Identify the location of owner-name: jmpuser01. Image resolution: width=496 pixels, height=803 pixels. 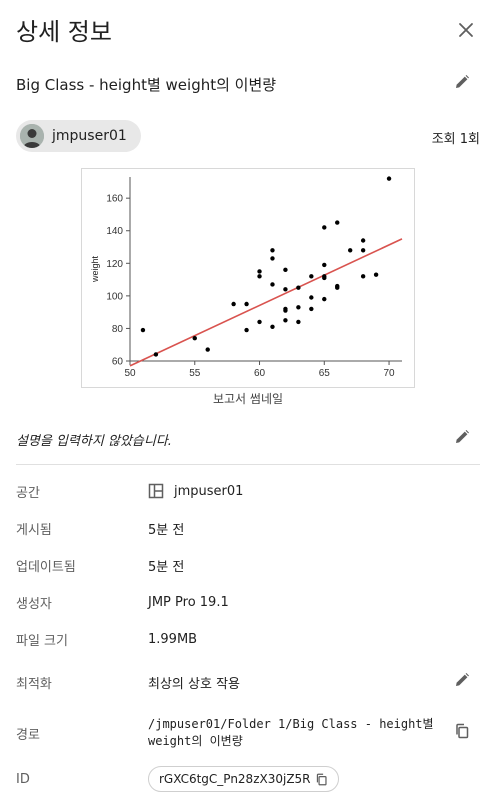
(89, 136).